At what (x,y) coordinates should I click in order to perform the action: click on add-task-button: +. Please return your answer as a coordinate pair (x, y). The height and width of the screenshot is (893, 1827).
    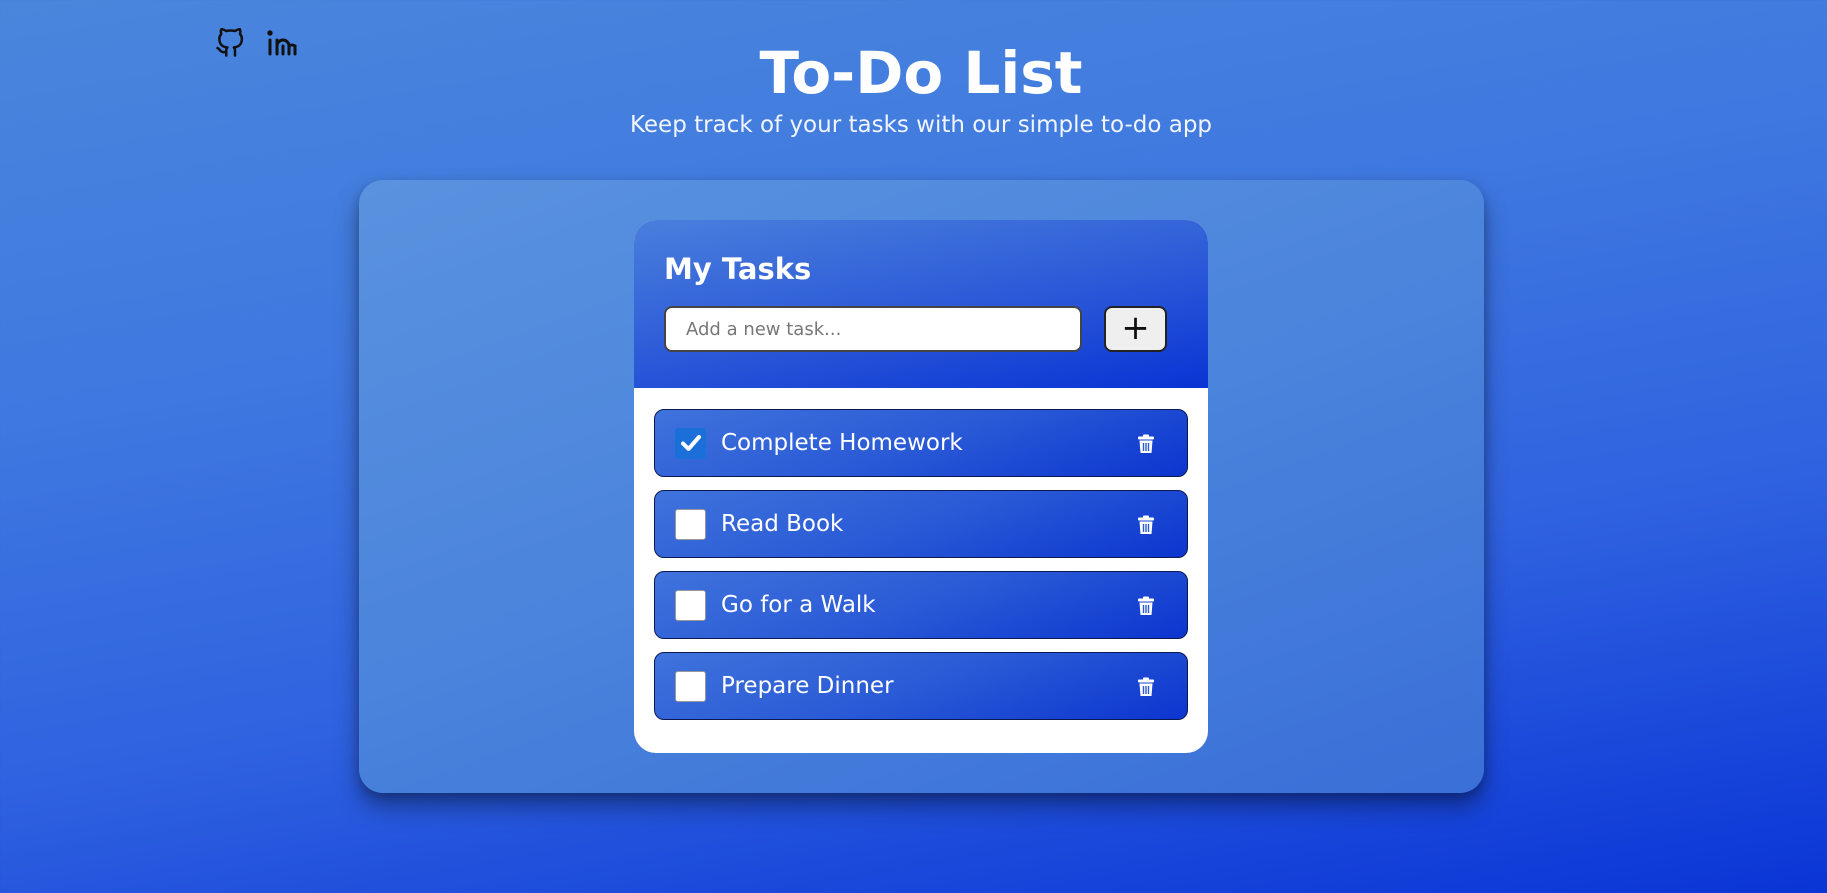
    Looking at the image, I should click on (1135, 329).